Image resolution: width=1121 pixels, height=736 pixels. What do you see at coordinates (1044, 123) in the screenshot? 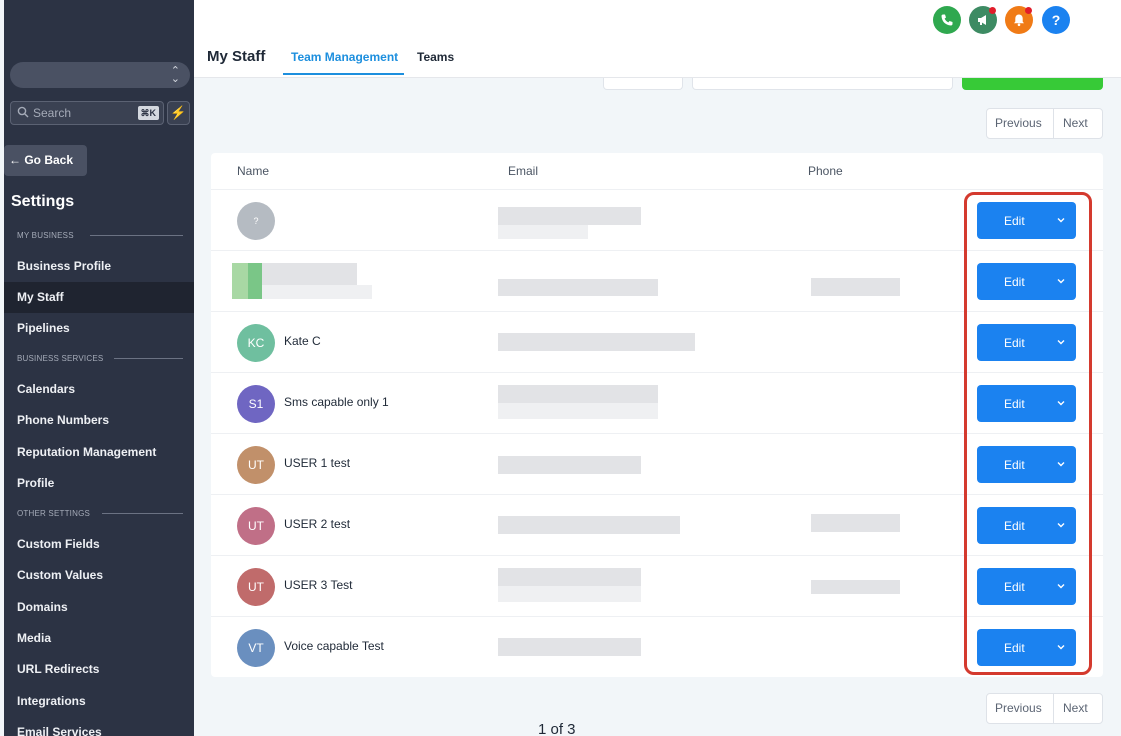
I see `pagination-top: Previous Next` at bounding box center [1044, 123].